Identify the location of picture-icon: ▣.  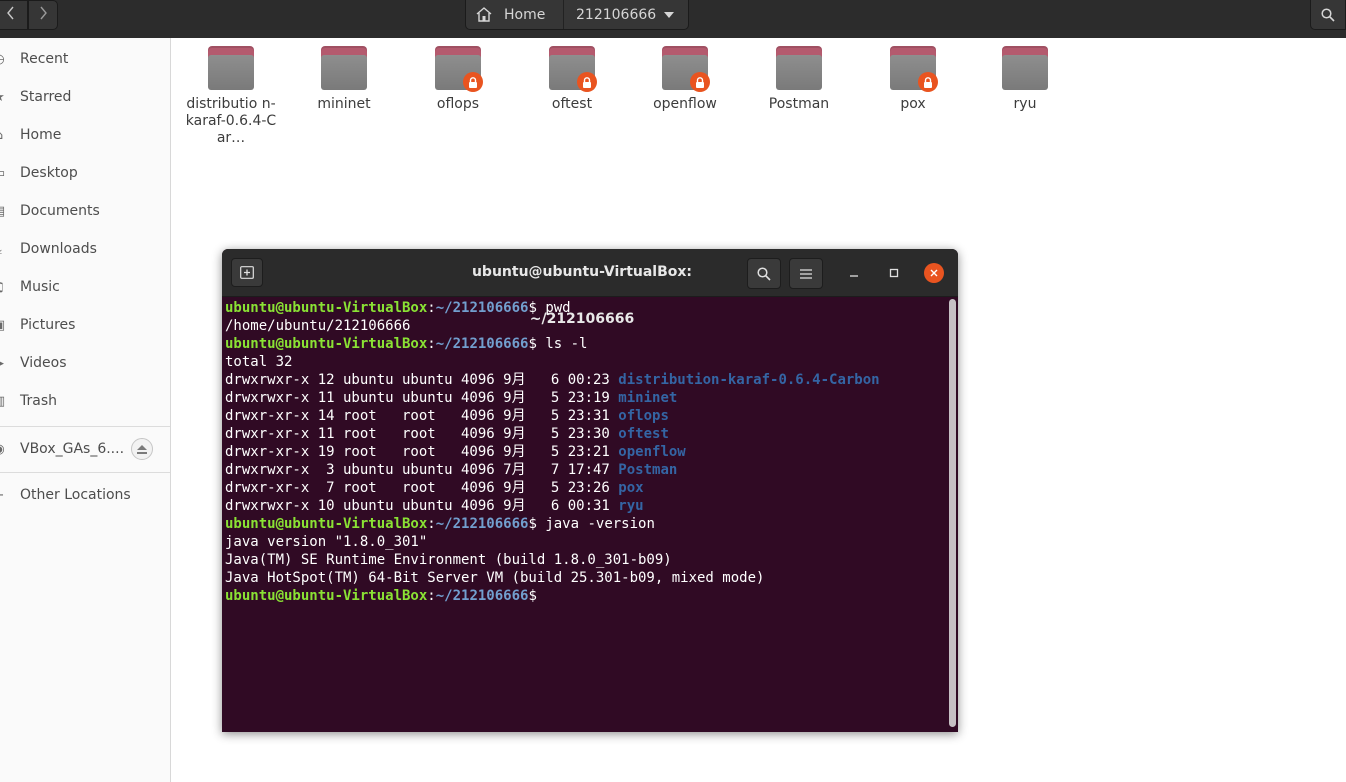
(3, 325).